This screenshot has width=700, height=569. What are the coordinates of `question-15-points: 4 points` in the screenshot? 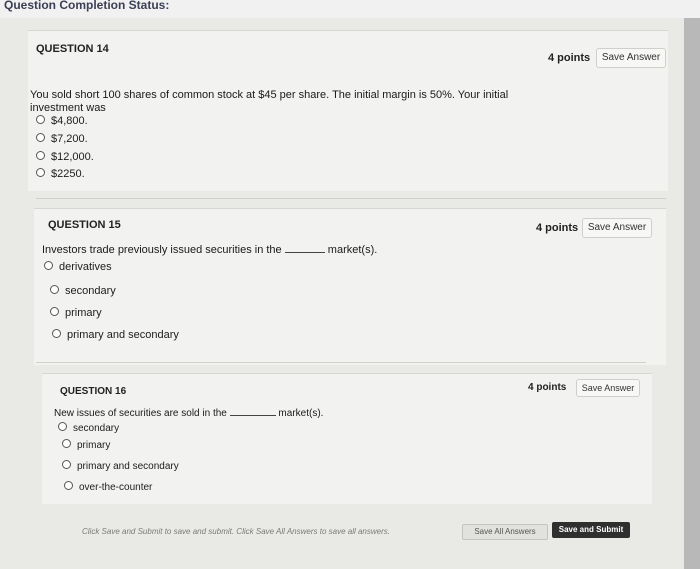 It's located at (557, 228).